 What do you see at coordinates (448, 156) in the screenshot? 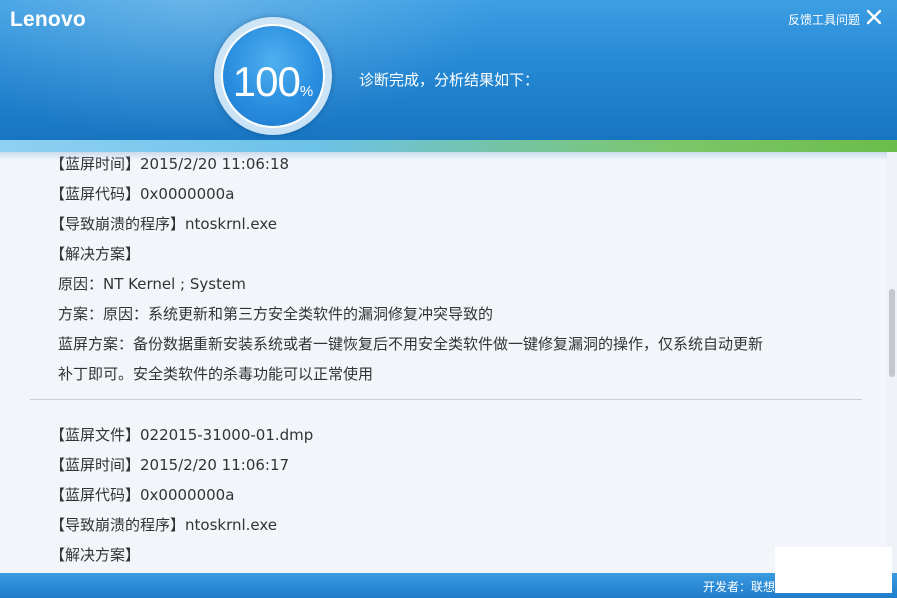
I see `accent-shadow` at bounding box center [448, 156].